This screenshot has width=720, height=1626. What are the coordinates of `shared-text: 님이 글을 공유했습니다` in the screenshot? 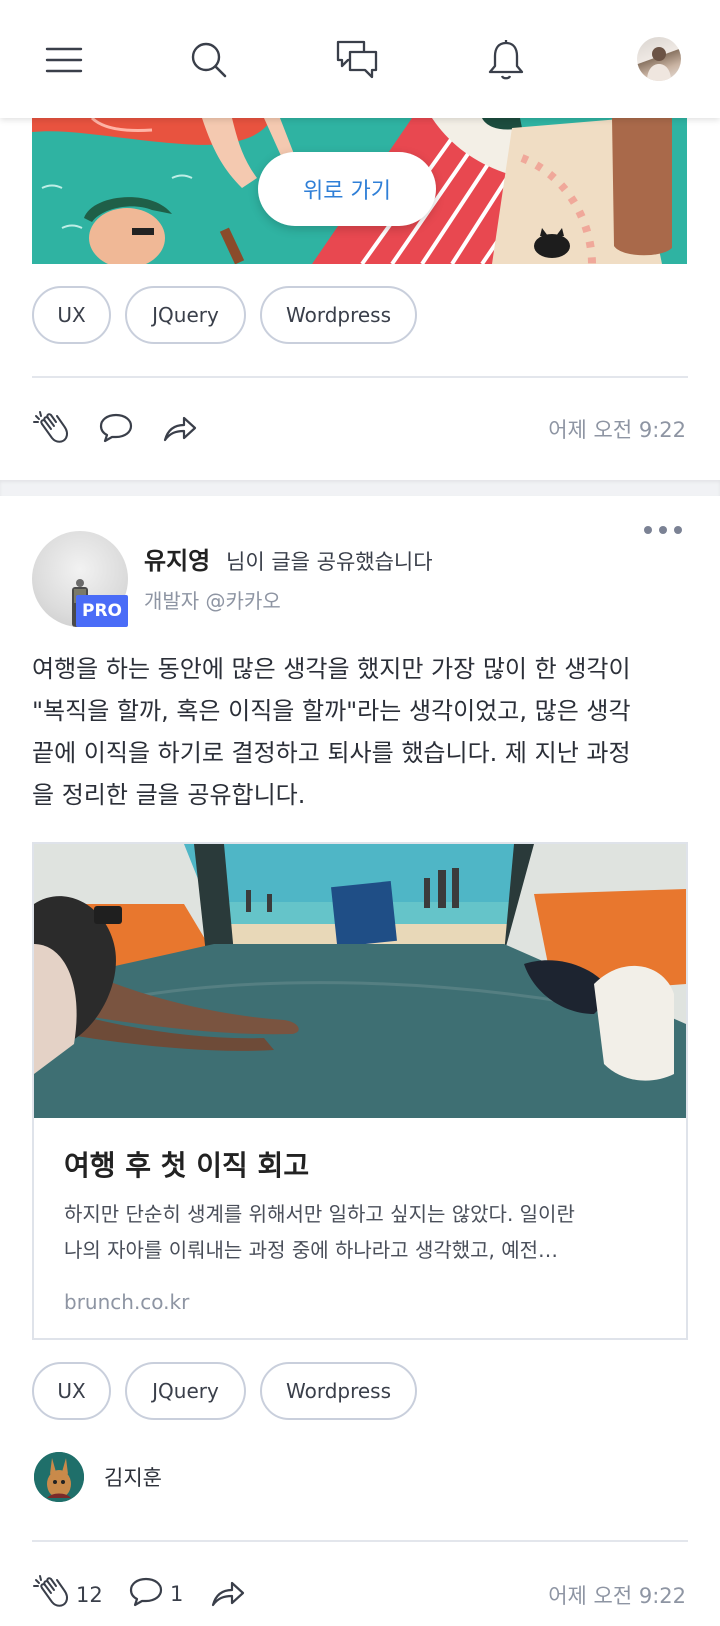 It's located at (329, 562).